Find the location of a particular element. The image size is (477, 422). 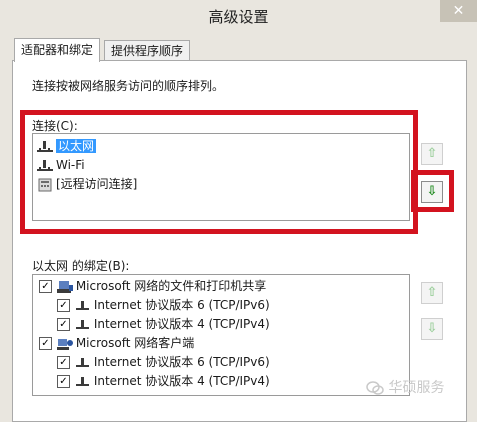

binding-move-up-button: ⇧ is located at coordinates (432, 293).